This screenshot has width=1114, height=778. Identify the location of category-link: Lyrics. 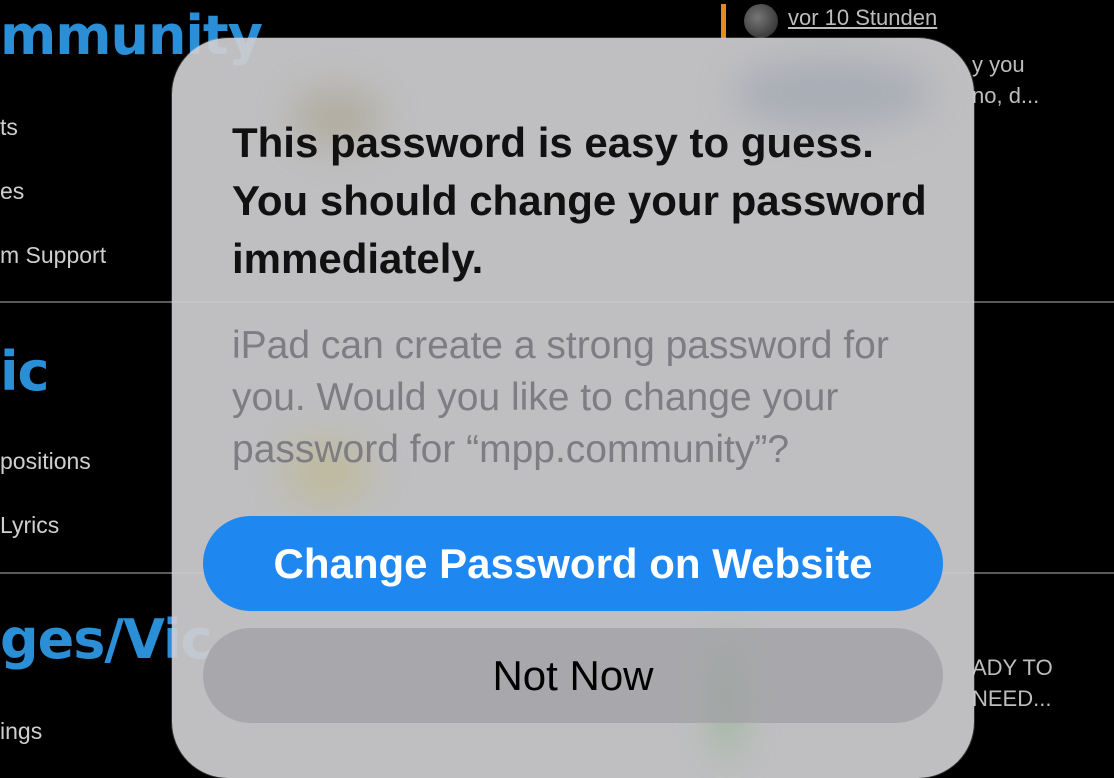
(29, 525).